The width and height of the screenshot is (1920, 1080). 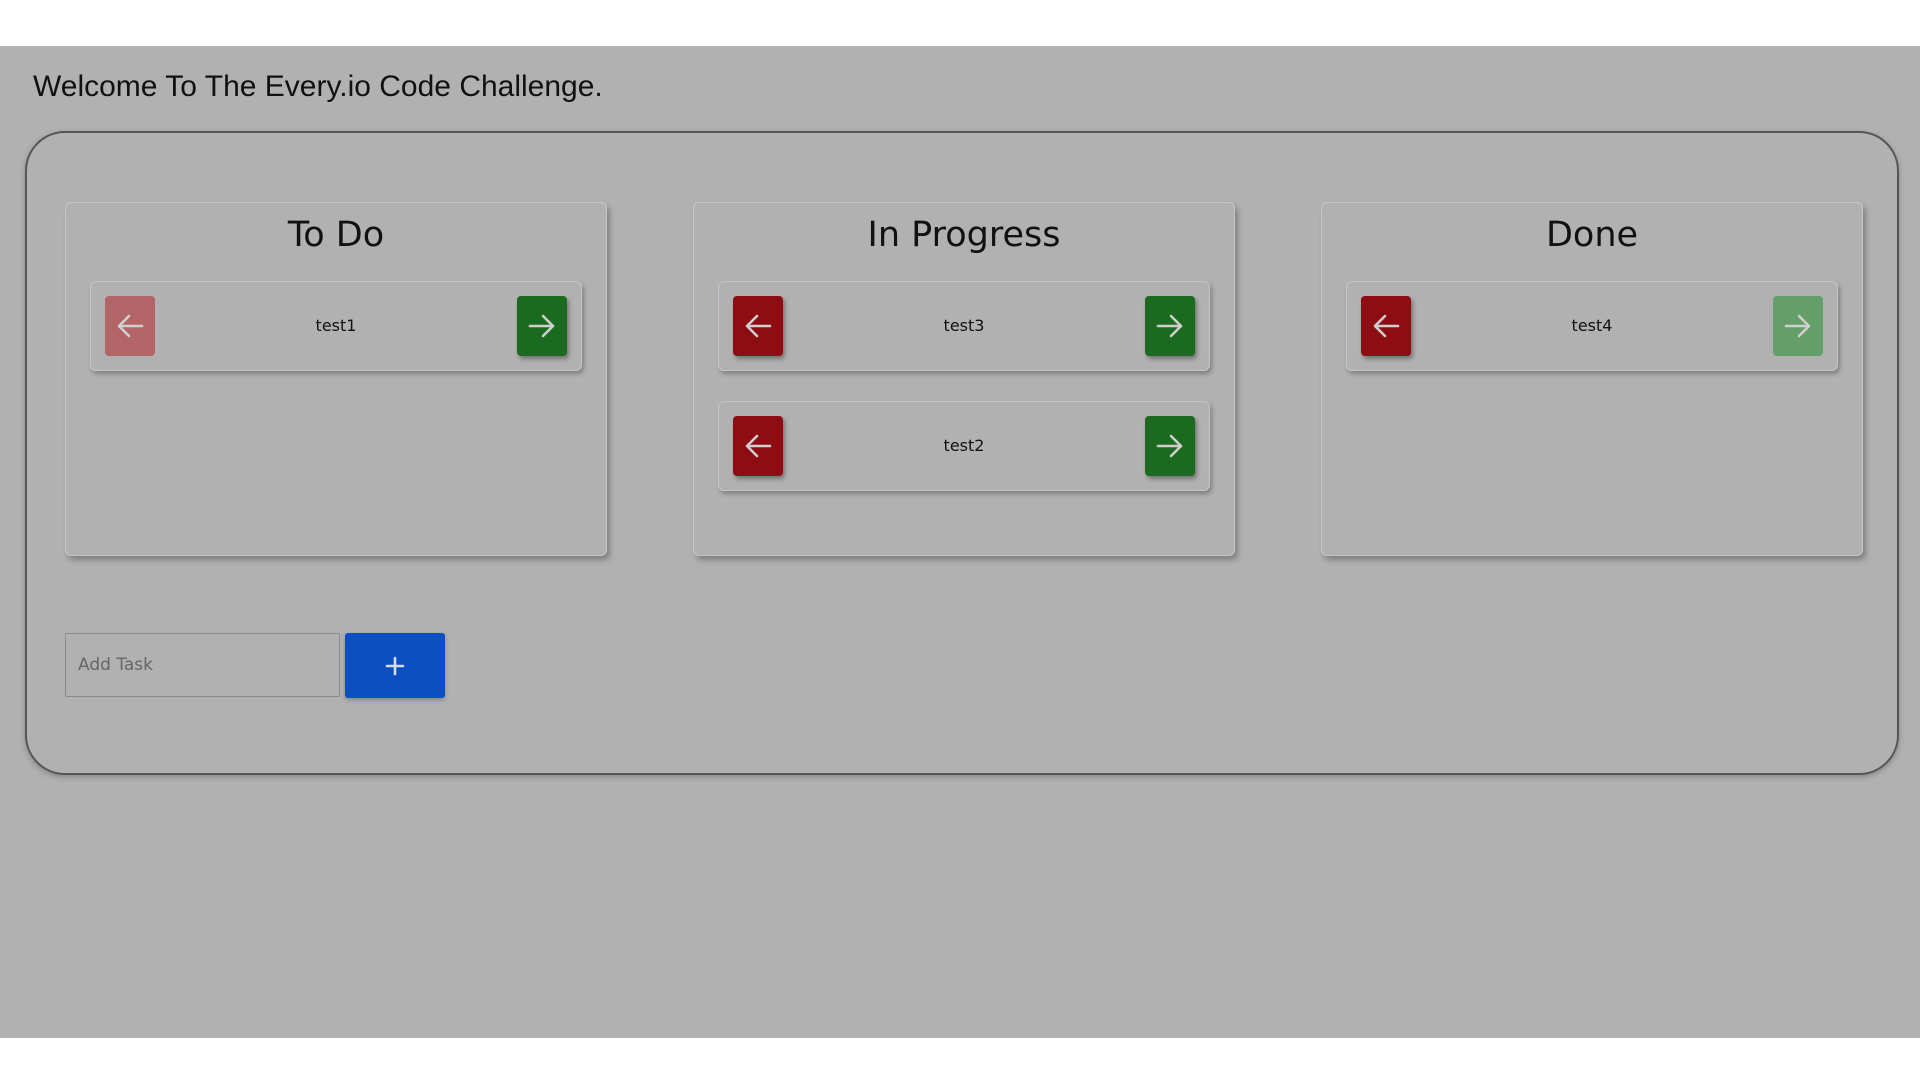 I want to click on column-done: Done test4, so click(x=1592, y=379).